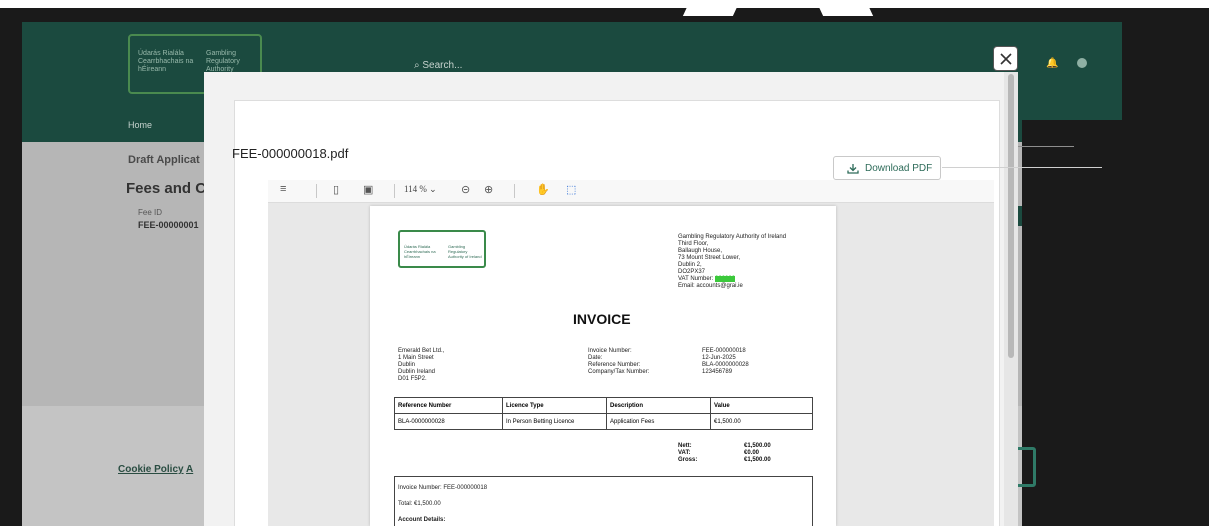 The image size is (1209, 526). Describe the element at coordinates (1020, 216) in the screenshot. I see `site-action-button` at that location.